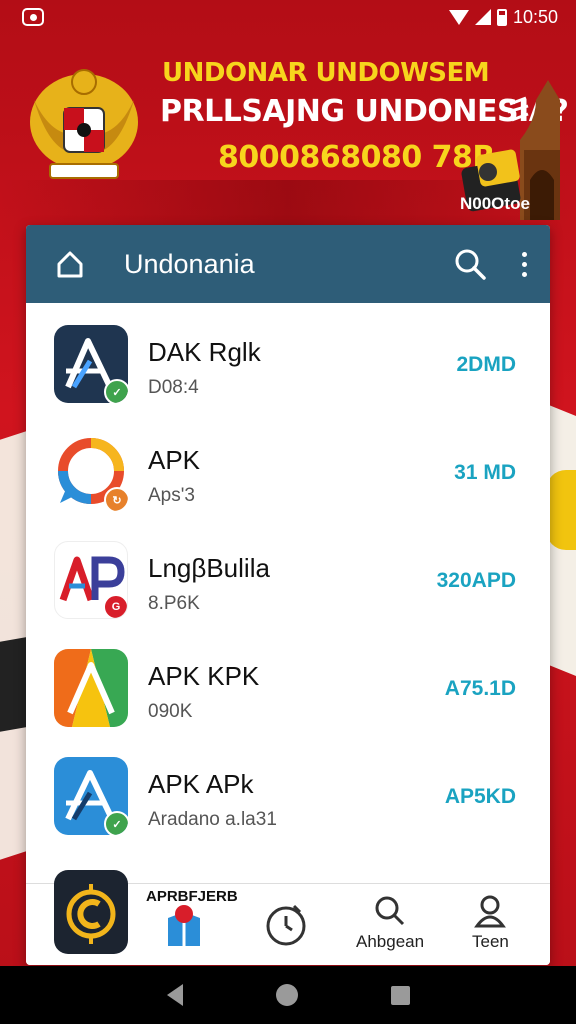 The height and width of the screenshot is (1024, 576). Describe the element at coordinates (33, 17) in the screenshot. I see `notification-icon` at that location.